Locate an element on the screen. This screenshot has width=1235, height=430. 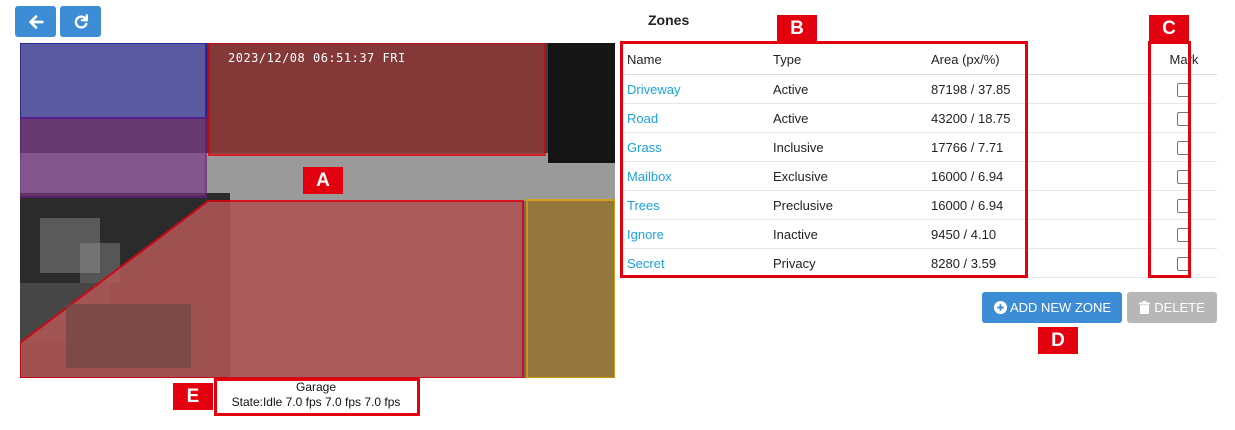
delete-button: DELETE is located at coordinates (1172, 307).